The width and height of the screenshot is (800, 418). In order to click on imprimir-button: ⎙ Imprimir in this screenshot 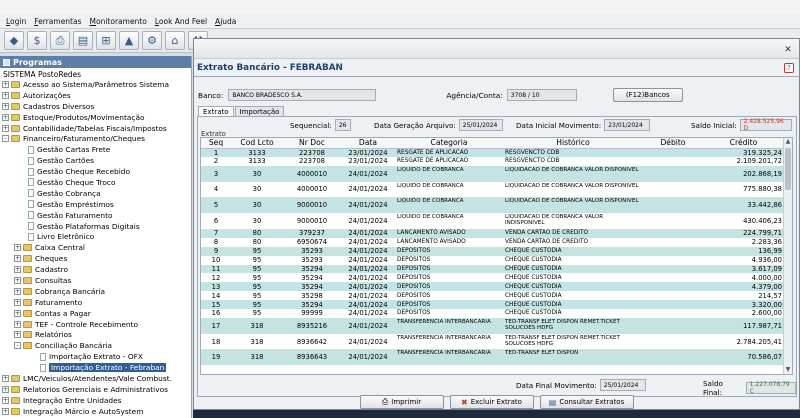, I will do `click(401, 402)`.